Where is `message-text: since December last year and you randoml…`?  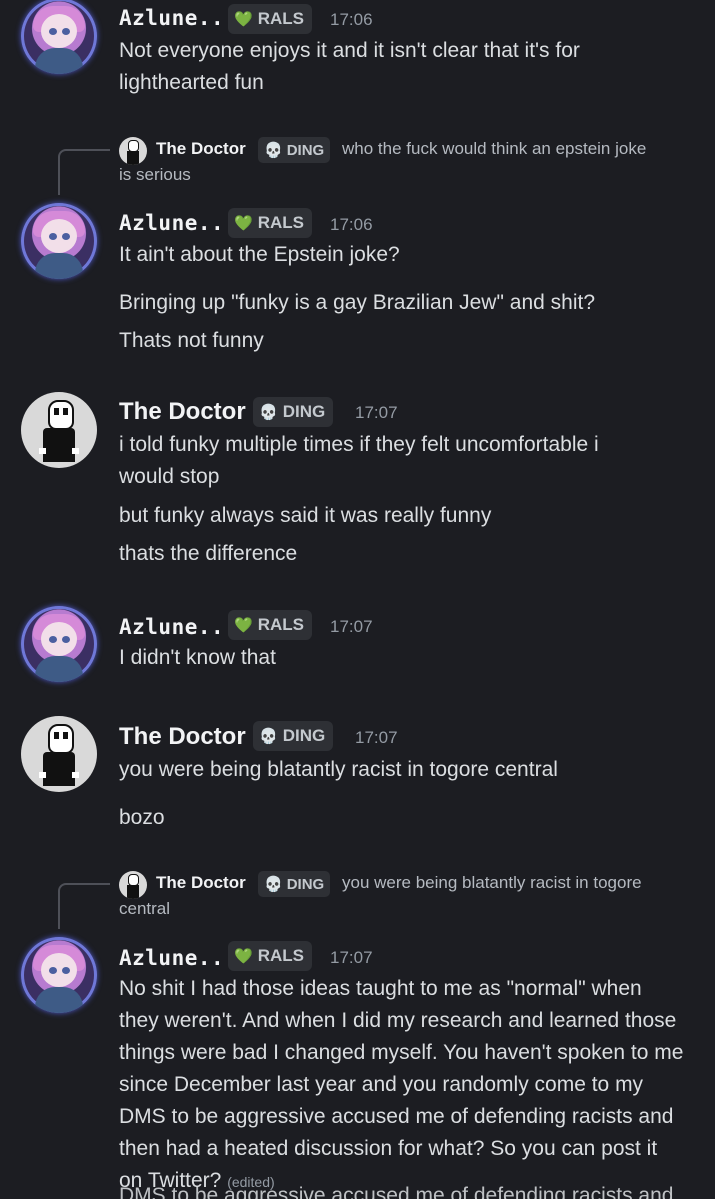
message-text: since December last year and you randoml… is located at coordinates (381, 1084).